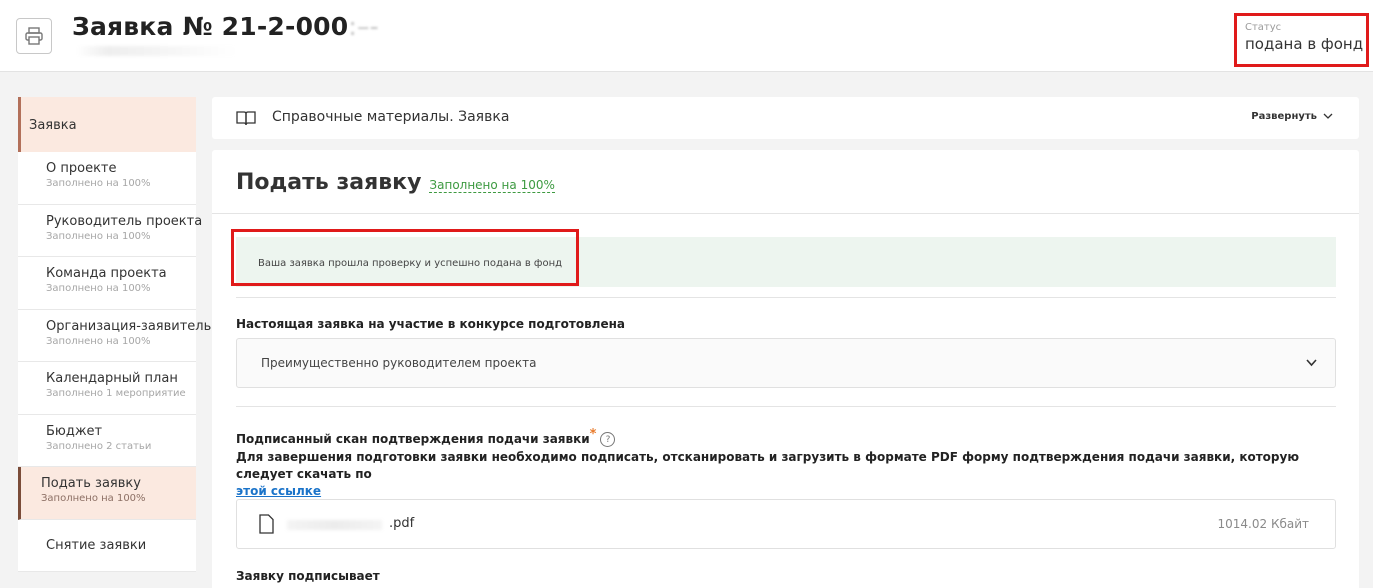  What do you see at coordinates (81, 168) in the screenshot?
I see `sidebar-item-label: О проекте` at bounding box center [81, 168].